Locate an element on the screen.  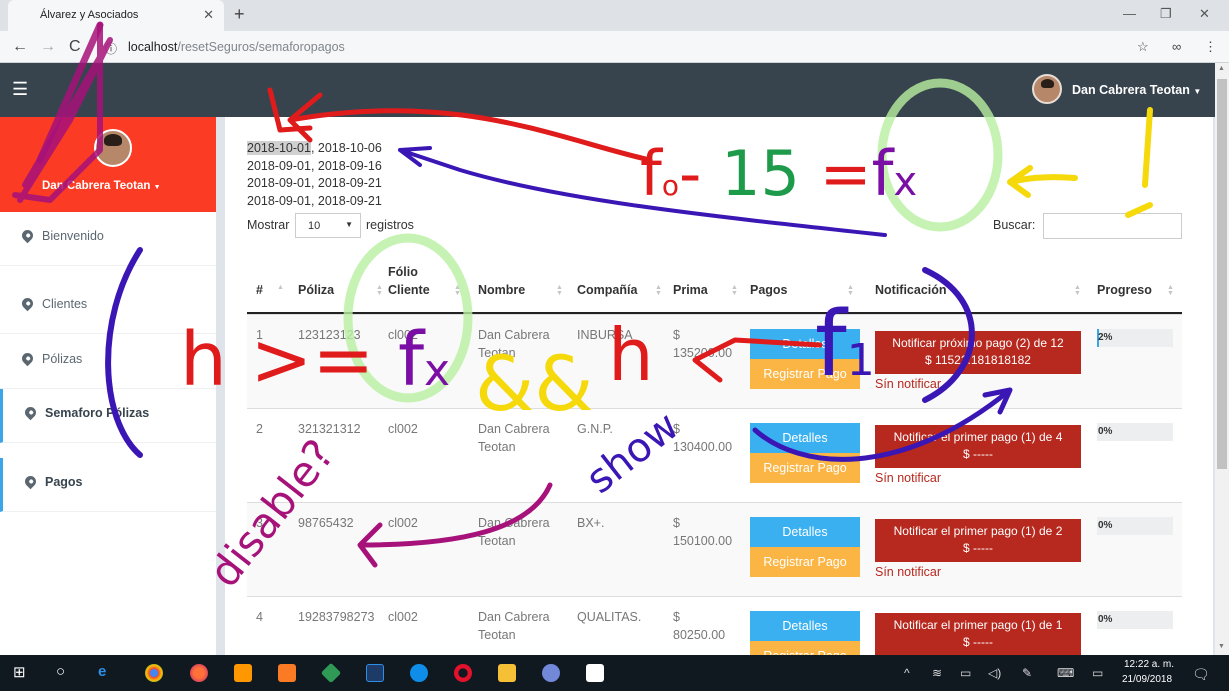
col-poliza: Póliza is located at coordinates (316, 290).